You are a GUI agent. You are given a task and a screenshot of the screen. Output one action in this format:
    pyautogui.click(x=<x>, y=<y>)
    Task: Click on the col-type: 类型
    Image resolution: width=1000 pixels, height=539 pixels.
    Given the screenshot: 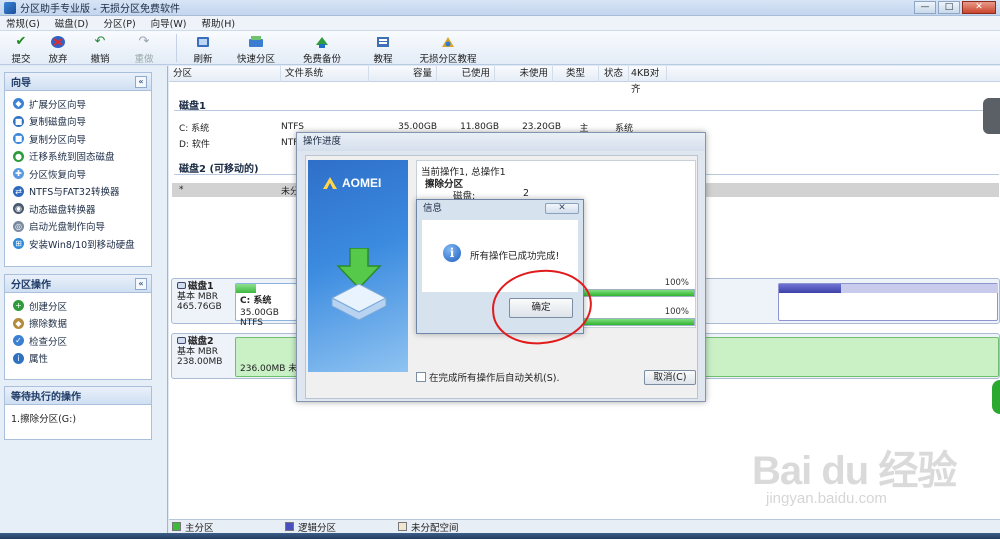 What is the action you would take?
    pyautogui.click(x=576, y=73)
    